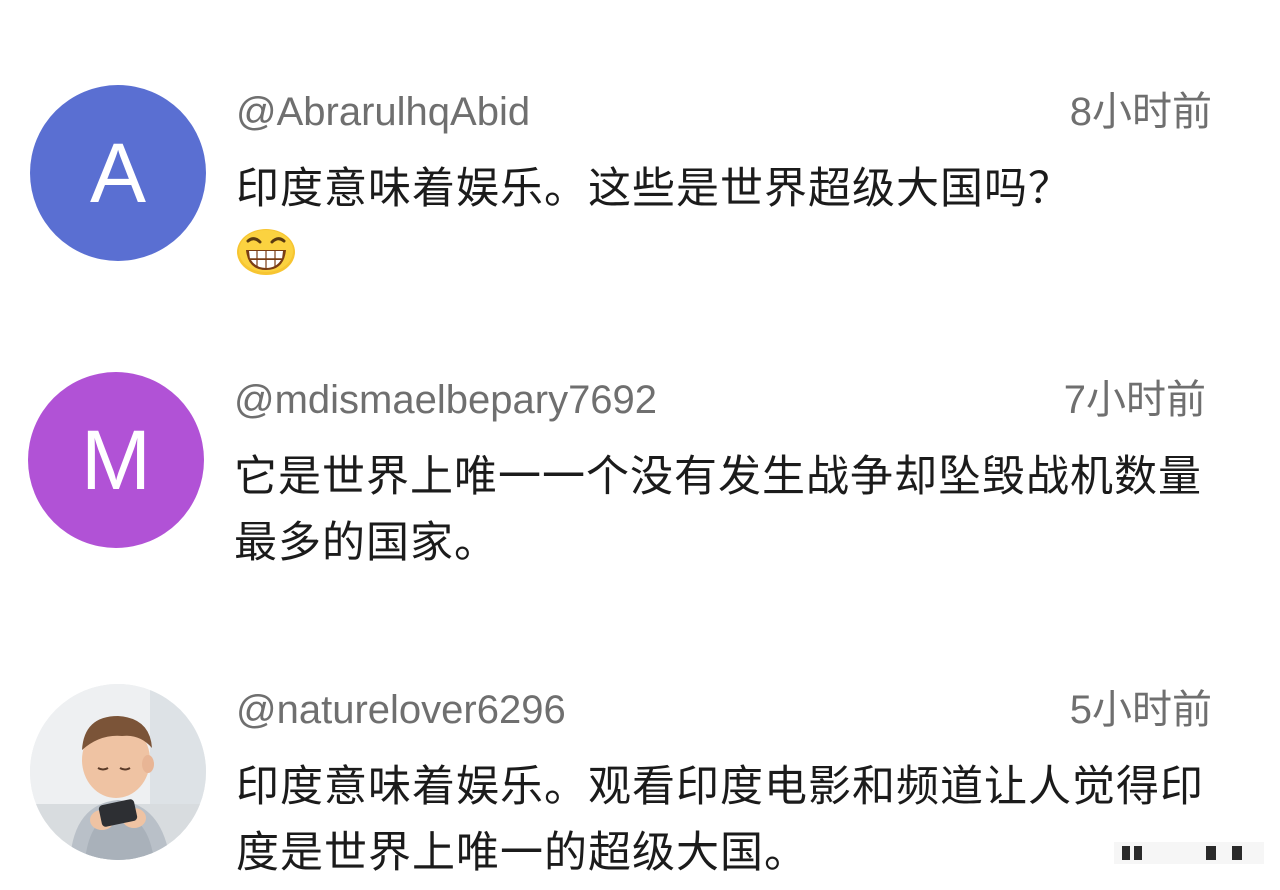  I want to click on comment-text: 印度意味着娱乐。观看印度电影和频道让人觉得印度是世界上唯一的超级大国。, so click(720, 820).